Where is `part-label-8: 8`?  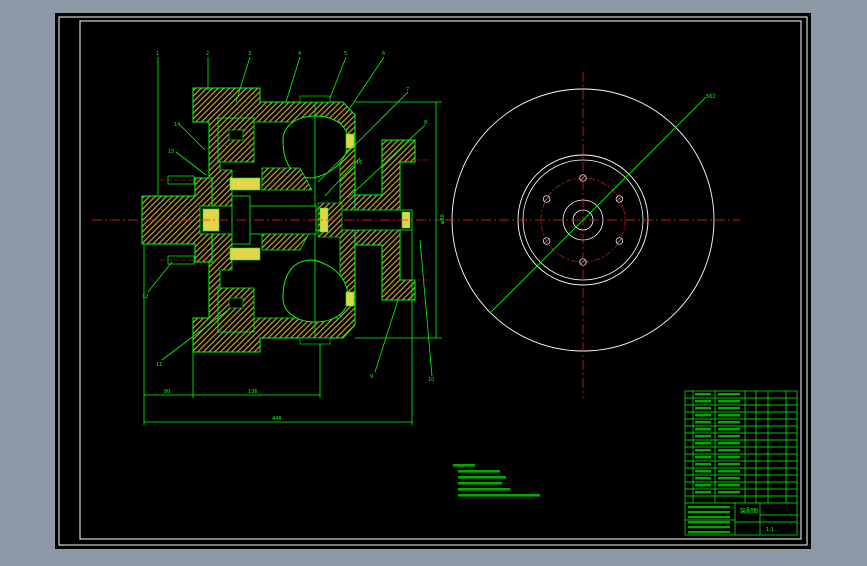 part-label-8: 8 is located at coordinates (425, 123).